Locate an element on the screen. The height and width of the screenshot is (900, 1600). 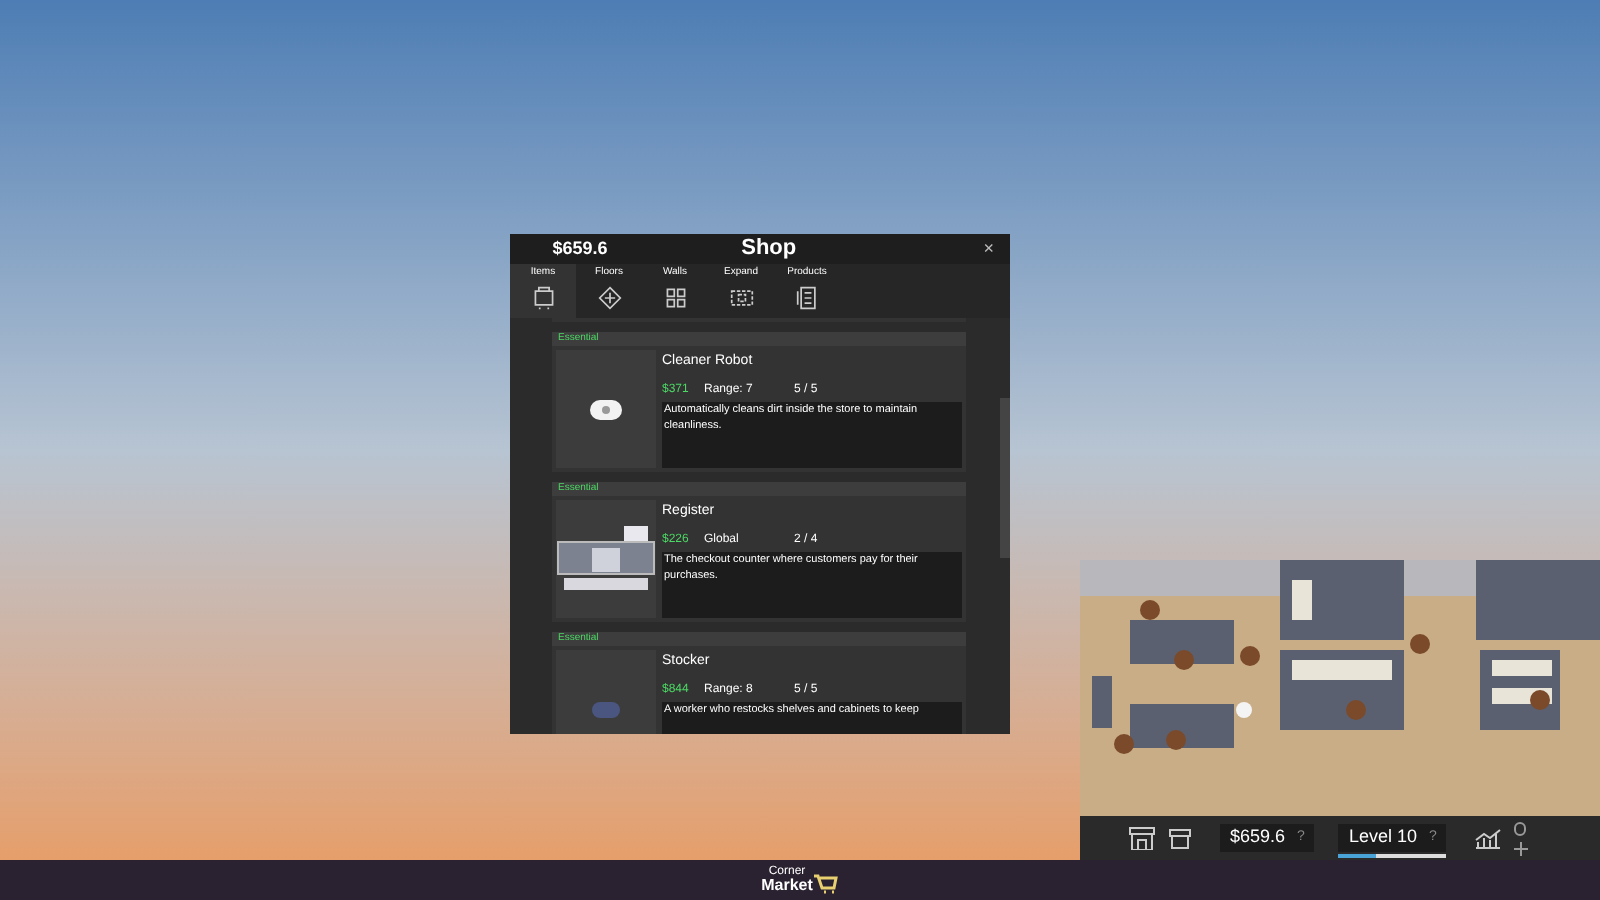
shelf-icon is located at coordinates (807, 298).